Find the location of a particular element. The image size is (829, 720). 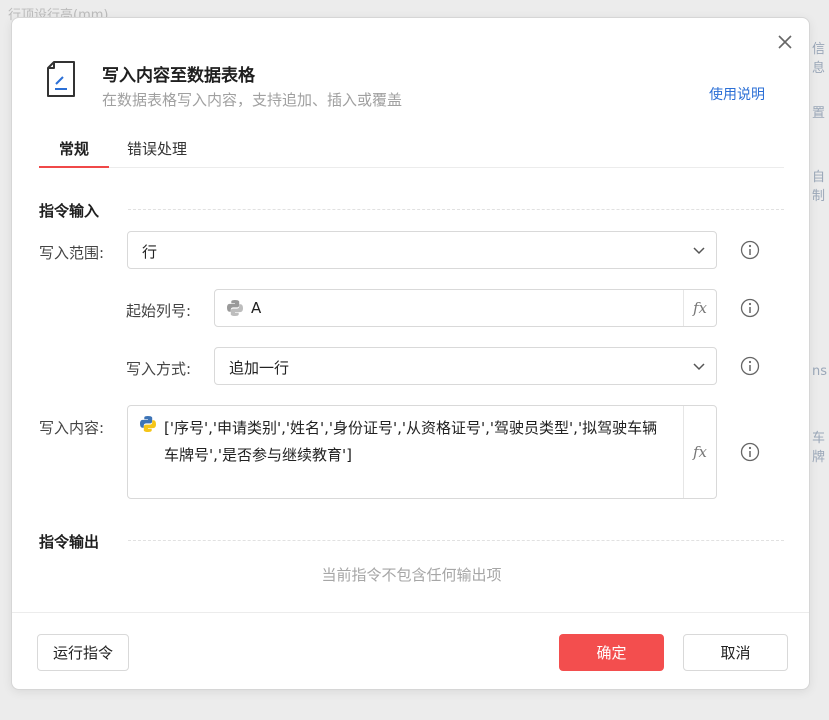

write-mode-select: 追加一行 is located at coordinates (465, 366).